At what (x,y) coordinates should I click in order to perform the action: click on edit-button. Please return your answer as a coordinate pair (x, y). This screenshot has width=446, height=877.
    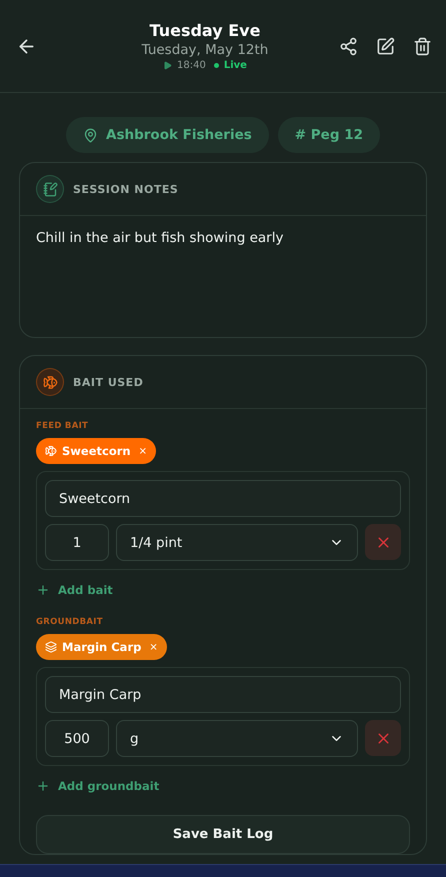
    Looking at the image, I should click on (385, 46).